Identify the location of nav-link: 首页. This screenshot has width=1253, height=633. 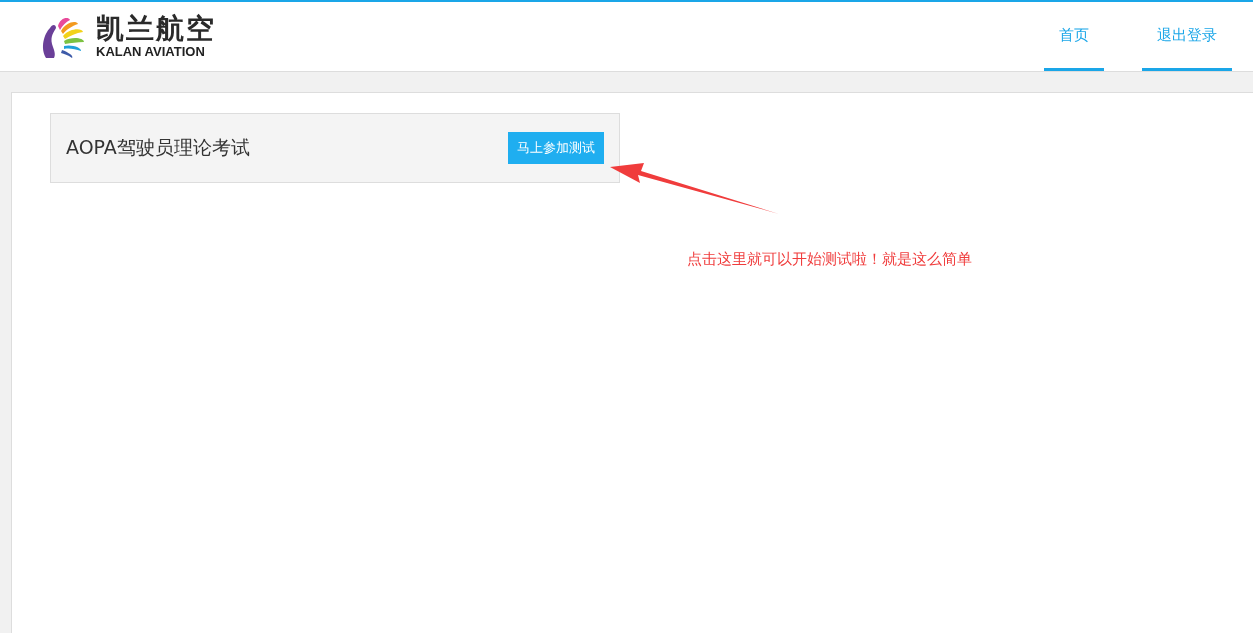
(1074, 36).